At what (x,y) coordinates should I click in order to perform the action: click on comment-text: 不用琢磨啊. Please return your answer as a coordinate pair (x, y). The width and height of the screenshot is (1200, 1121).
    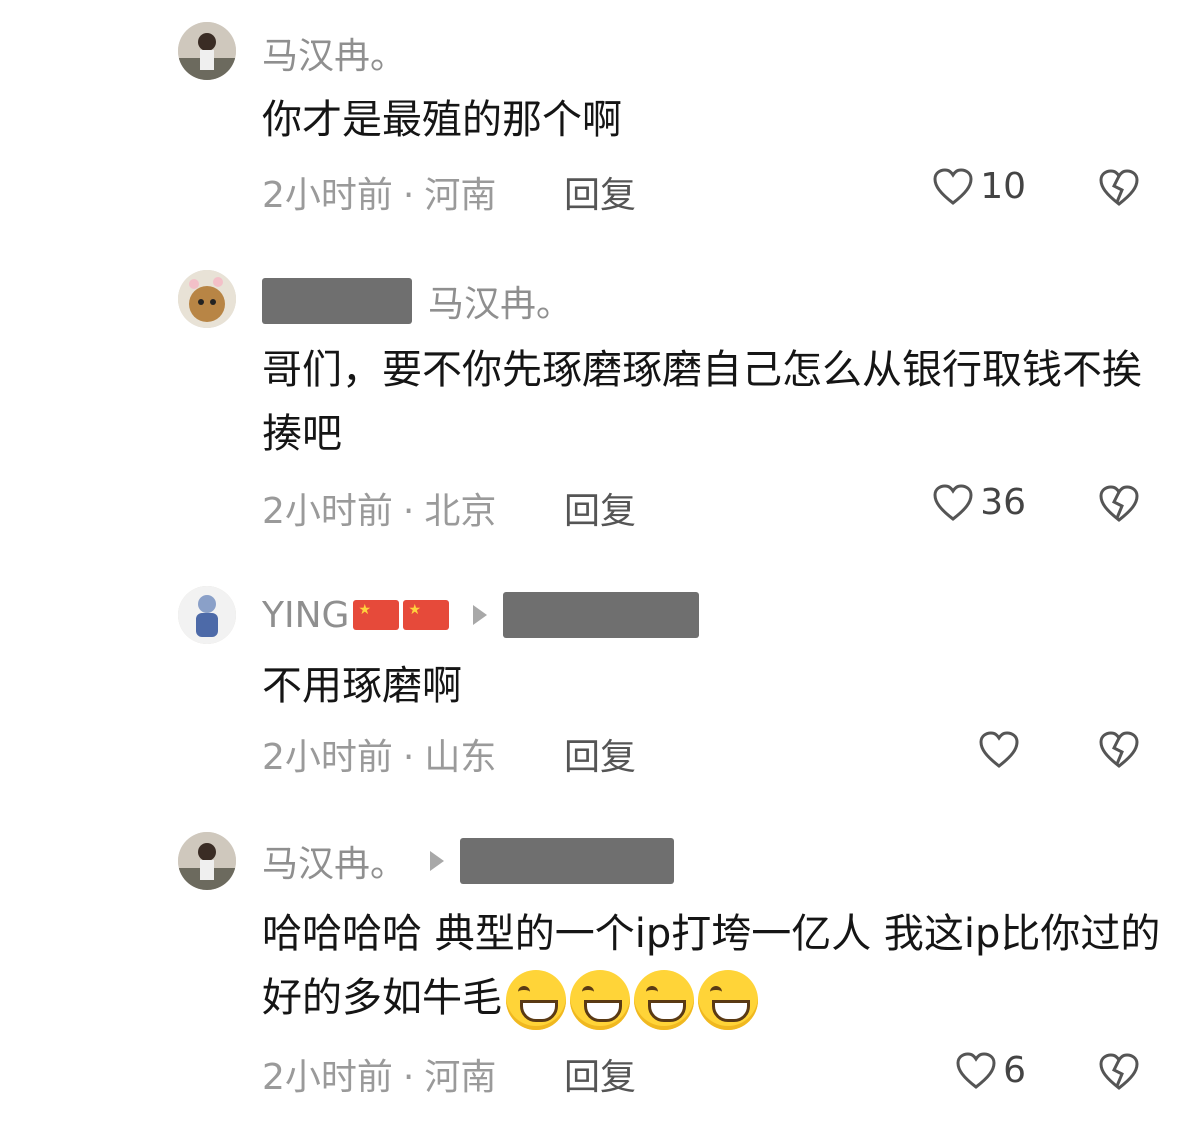
    Looking at the image, I should click on (362, 686).